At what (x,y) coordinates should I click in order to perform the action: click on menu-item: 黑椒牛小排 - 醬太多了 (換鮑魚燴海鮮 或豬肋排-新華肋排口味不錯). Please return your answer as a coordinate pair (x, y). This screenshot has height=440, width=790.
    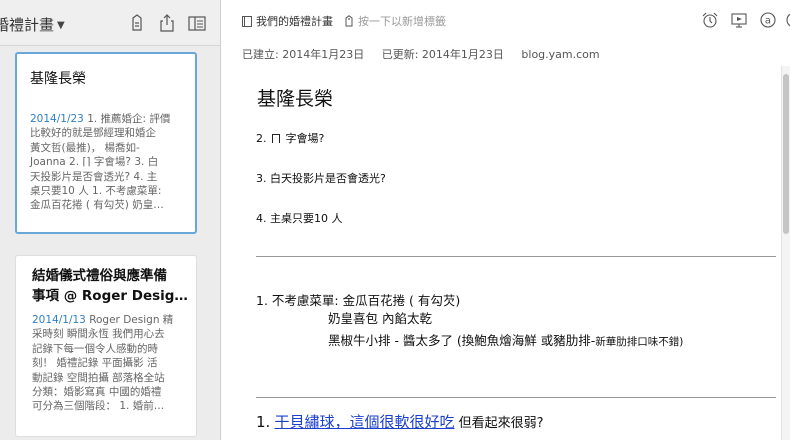
    Looking at the image, I should click on (505, 339).